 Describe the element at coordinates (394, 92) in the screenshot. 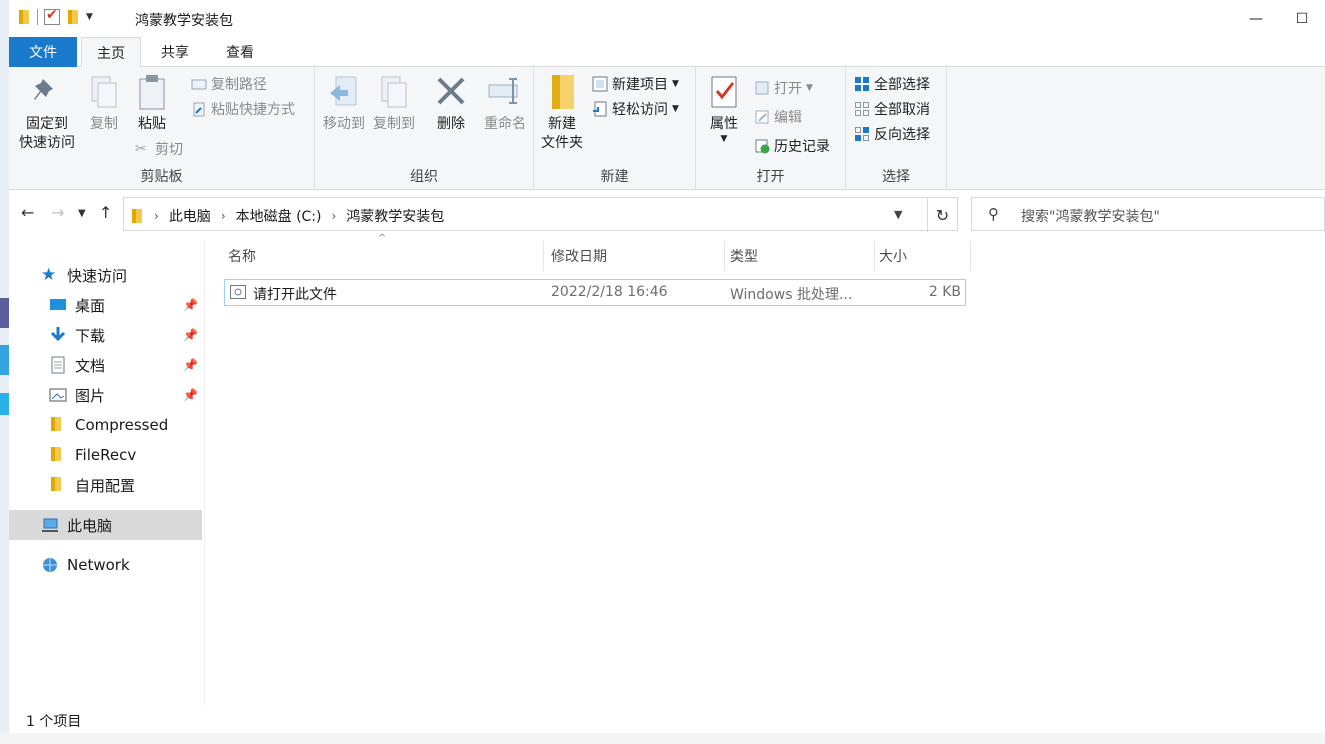

I see `copy-to-icon` at that location.